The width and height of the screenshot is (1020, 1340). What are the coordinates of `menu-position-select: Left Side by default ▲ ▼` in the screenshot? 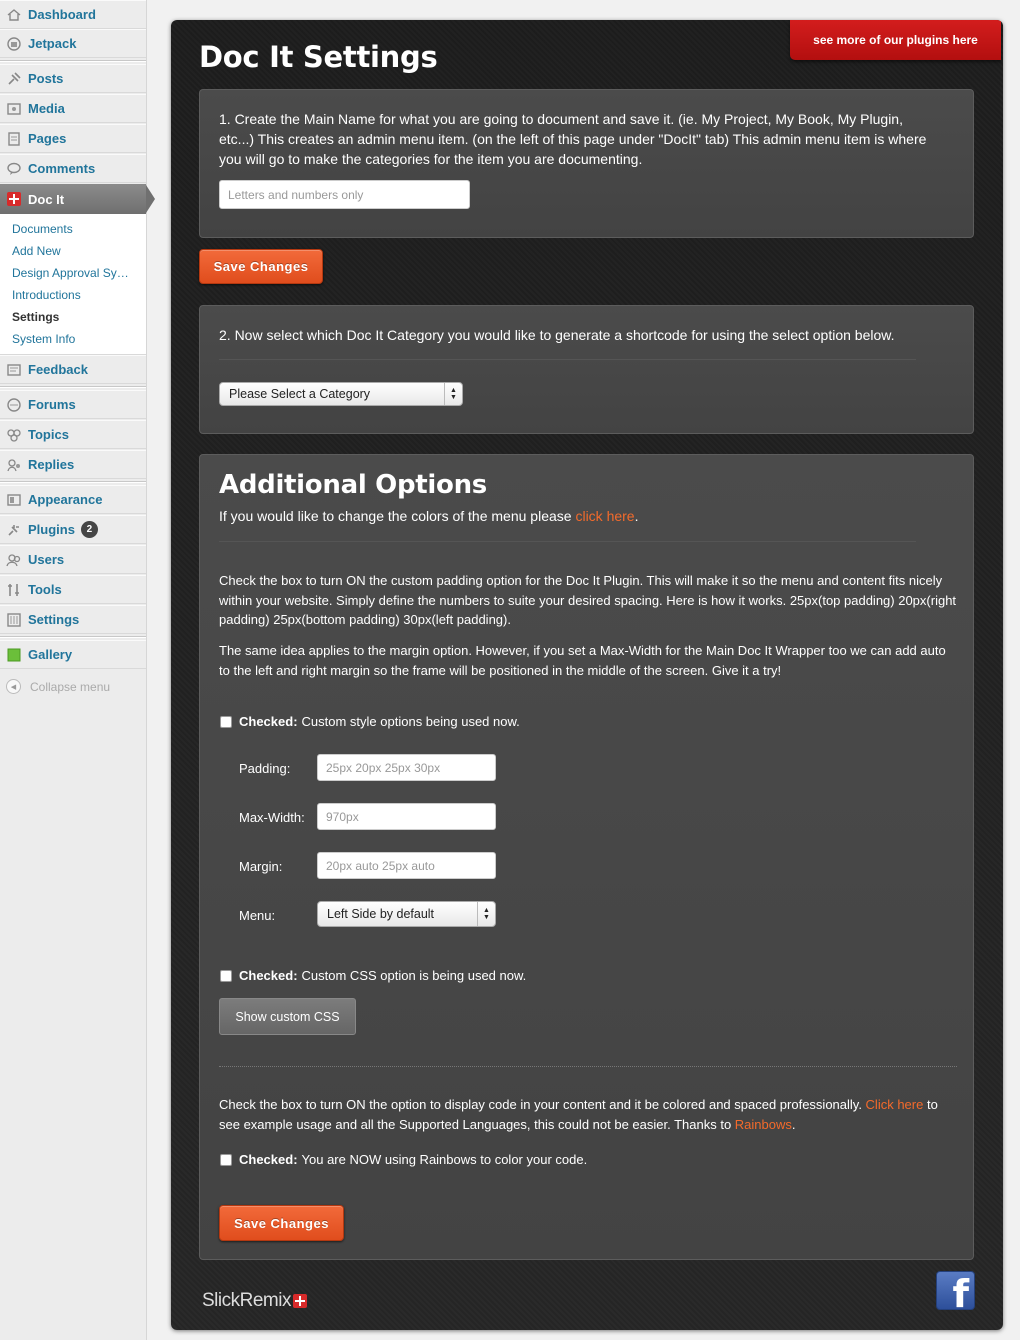 It's located at (406, 914).